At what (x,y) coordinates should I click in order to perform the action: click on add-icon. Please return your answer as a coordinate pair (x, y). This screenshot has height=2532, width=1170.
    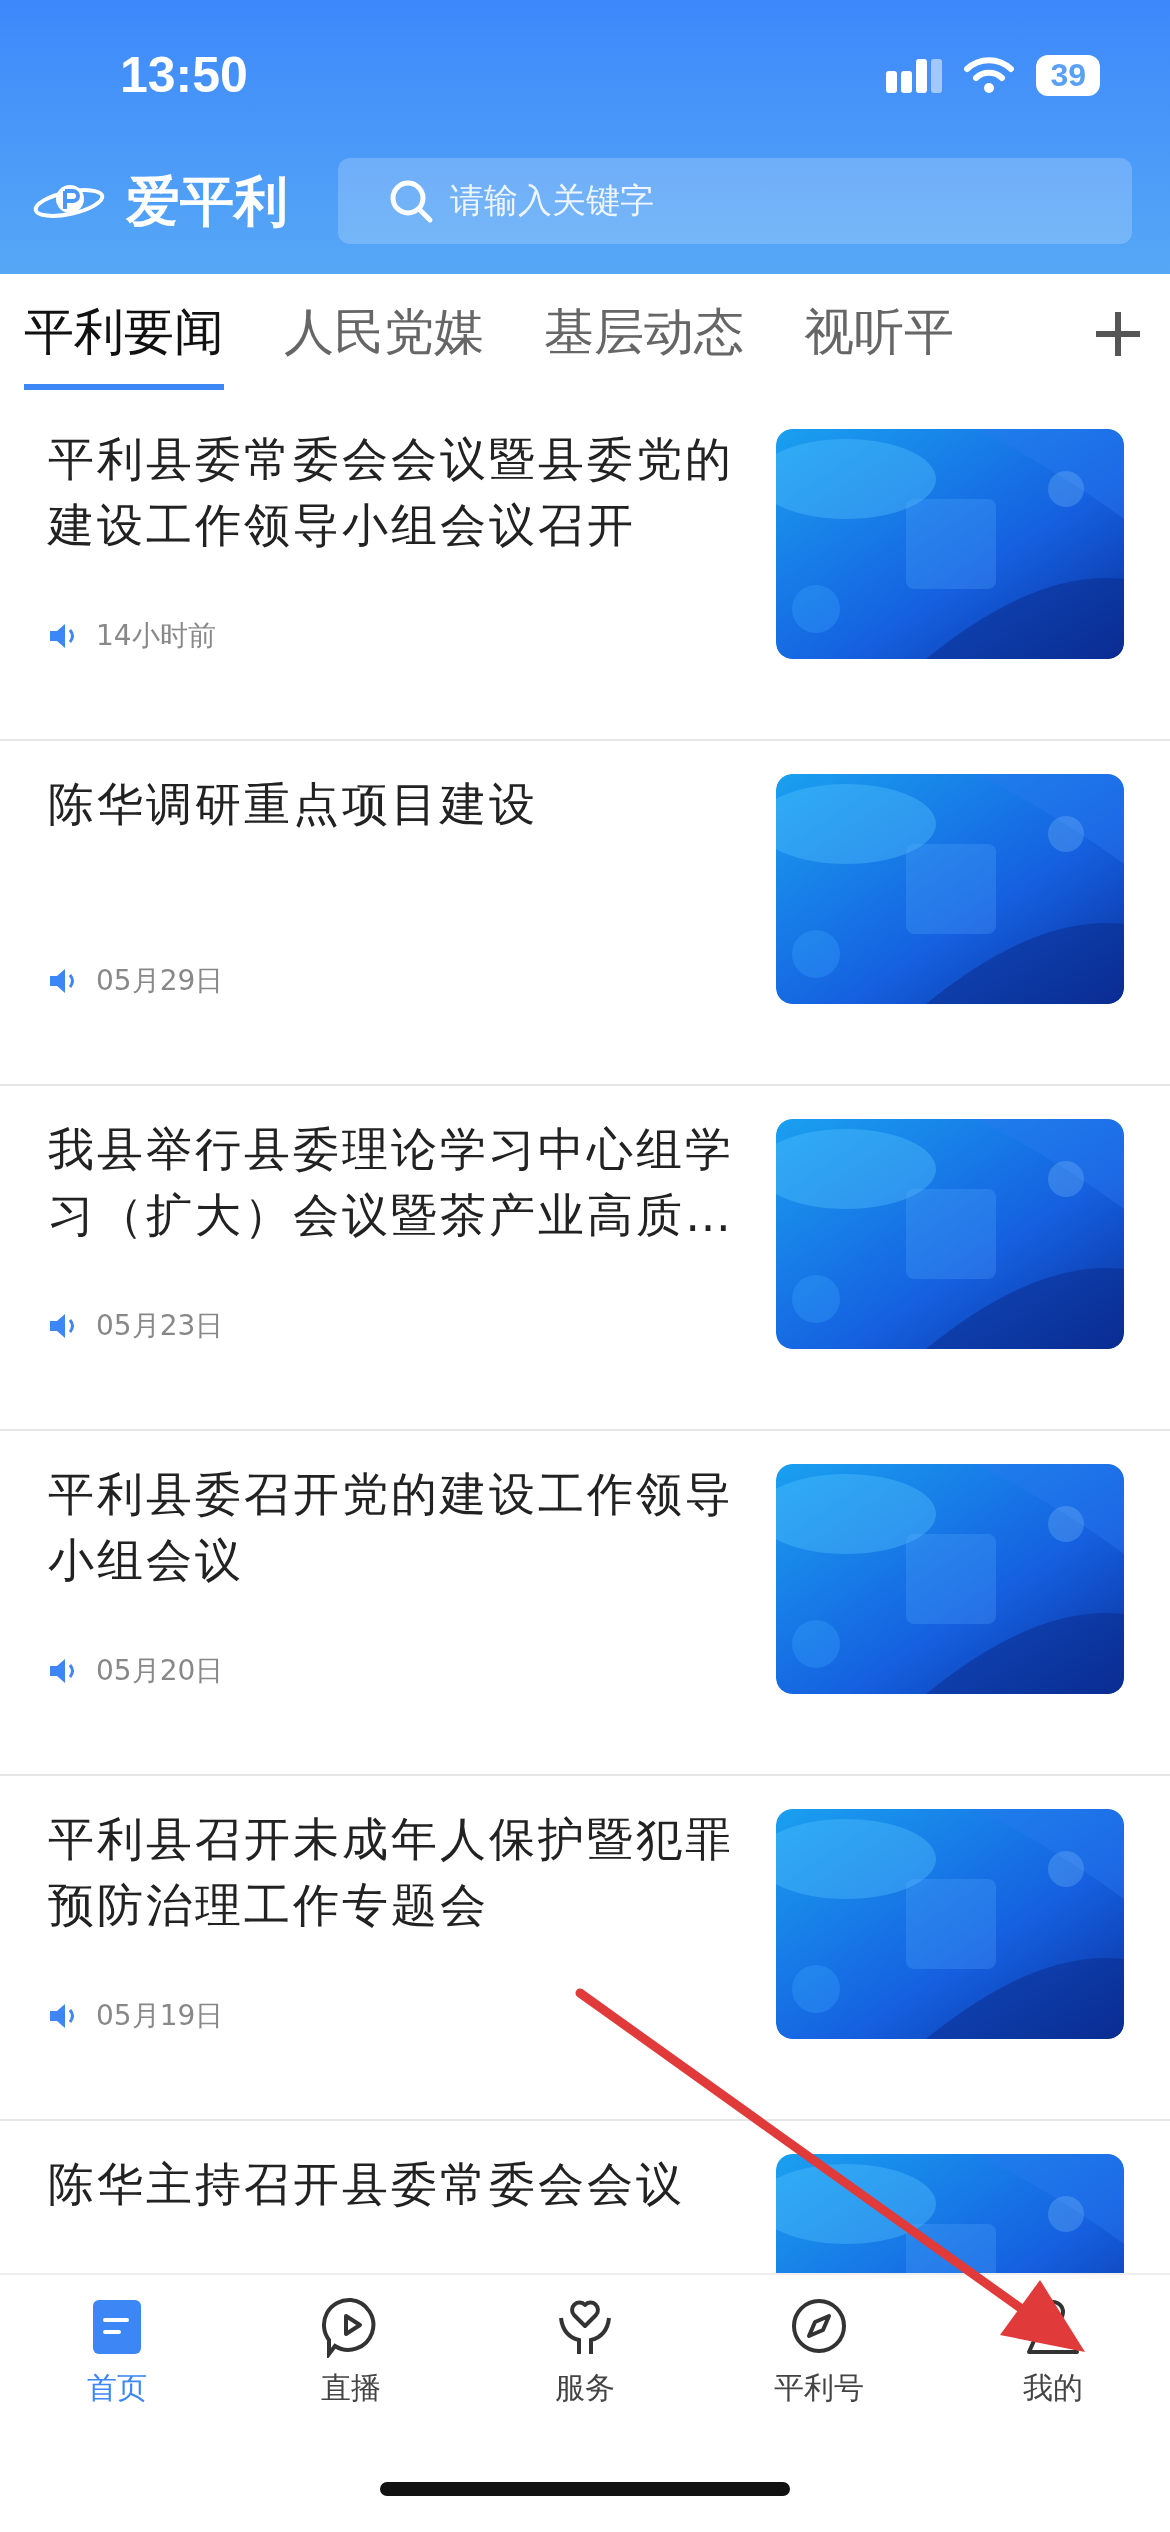
    Looking at the image, I should click on (1118, 334).